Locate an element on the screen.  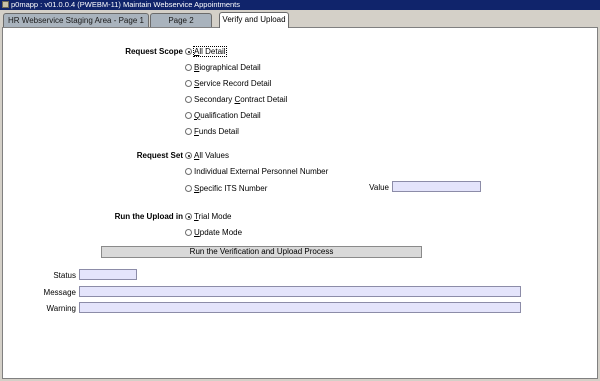
run-verification-upload-button: Run the Verification and Upload Process is located at coordinates (261, 252).